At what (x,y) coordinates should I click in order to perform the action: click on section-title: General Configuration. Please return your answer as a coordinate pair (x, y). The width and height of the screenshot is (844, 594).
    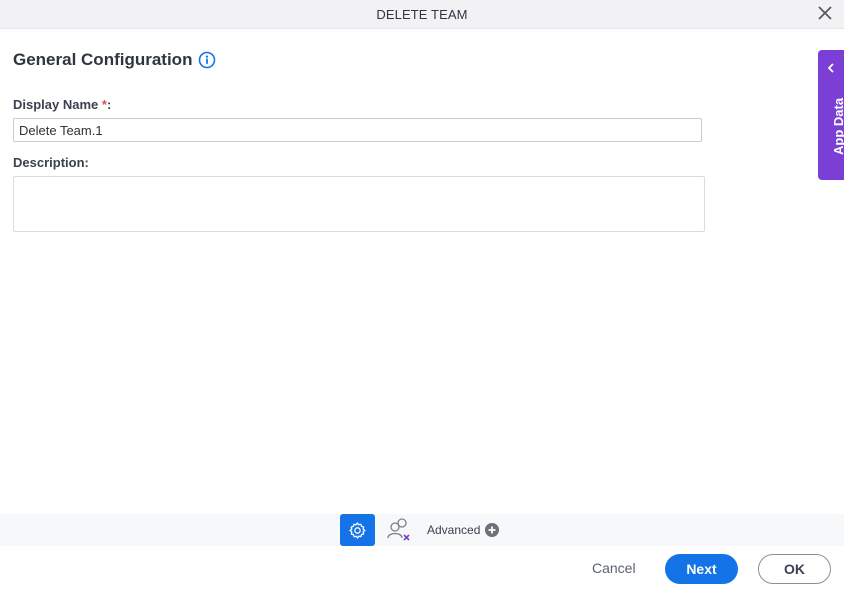
    Looking at the image, I should click on (103, 59).